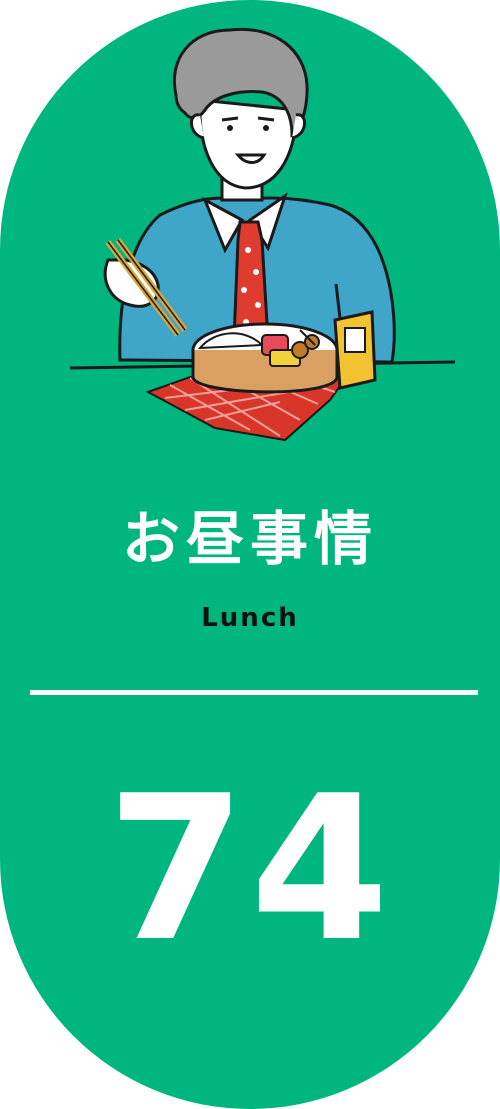 Image resolution: width=500 pixels, height=1109 pixels. I want to click on divider, so click(254, 692).